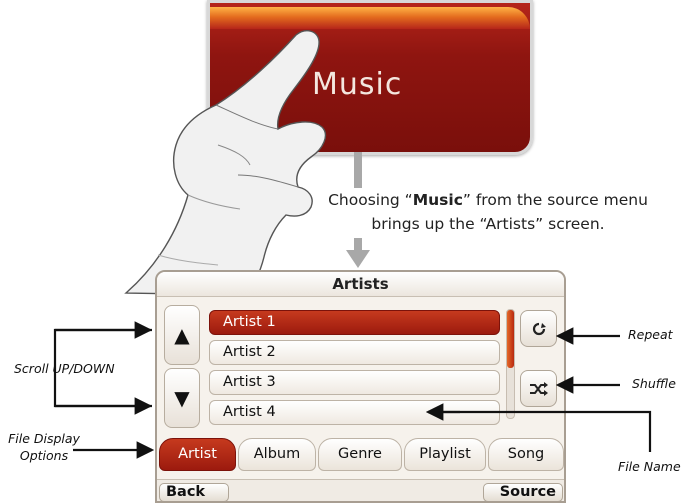 The width and height of the screenshot is (692, 503). What do you see at coordinates (654, 383) in the screenshot?
I see `callout-shuffle: Shuffle` at bounding box center [654, 383].